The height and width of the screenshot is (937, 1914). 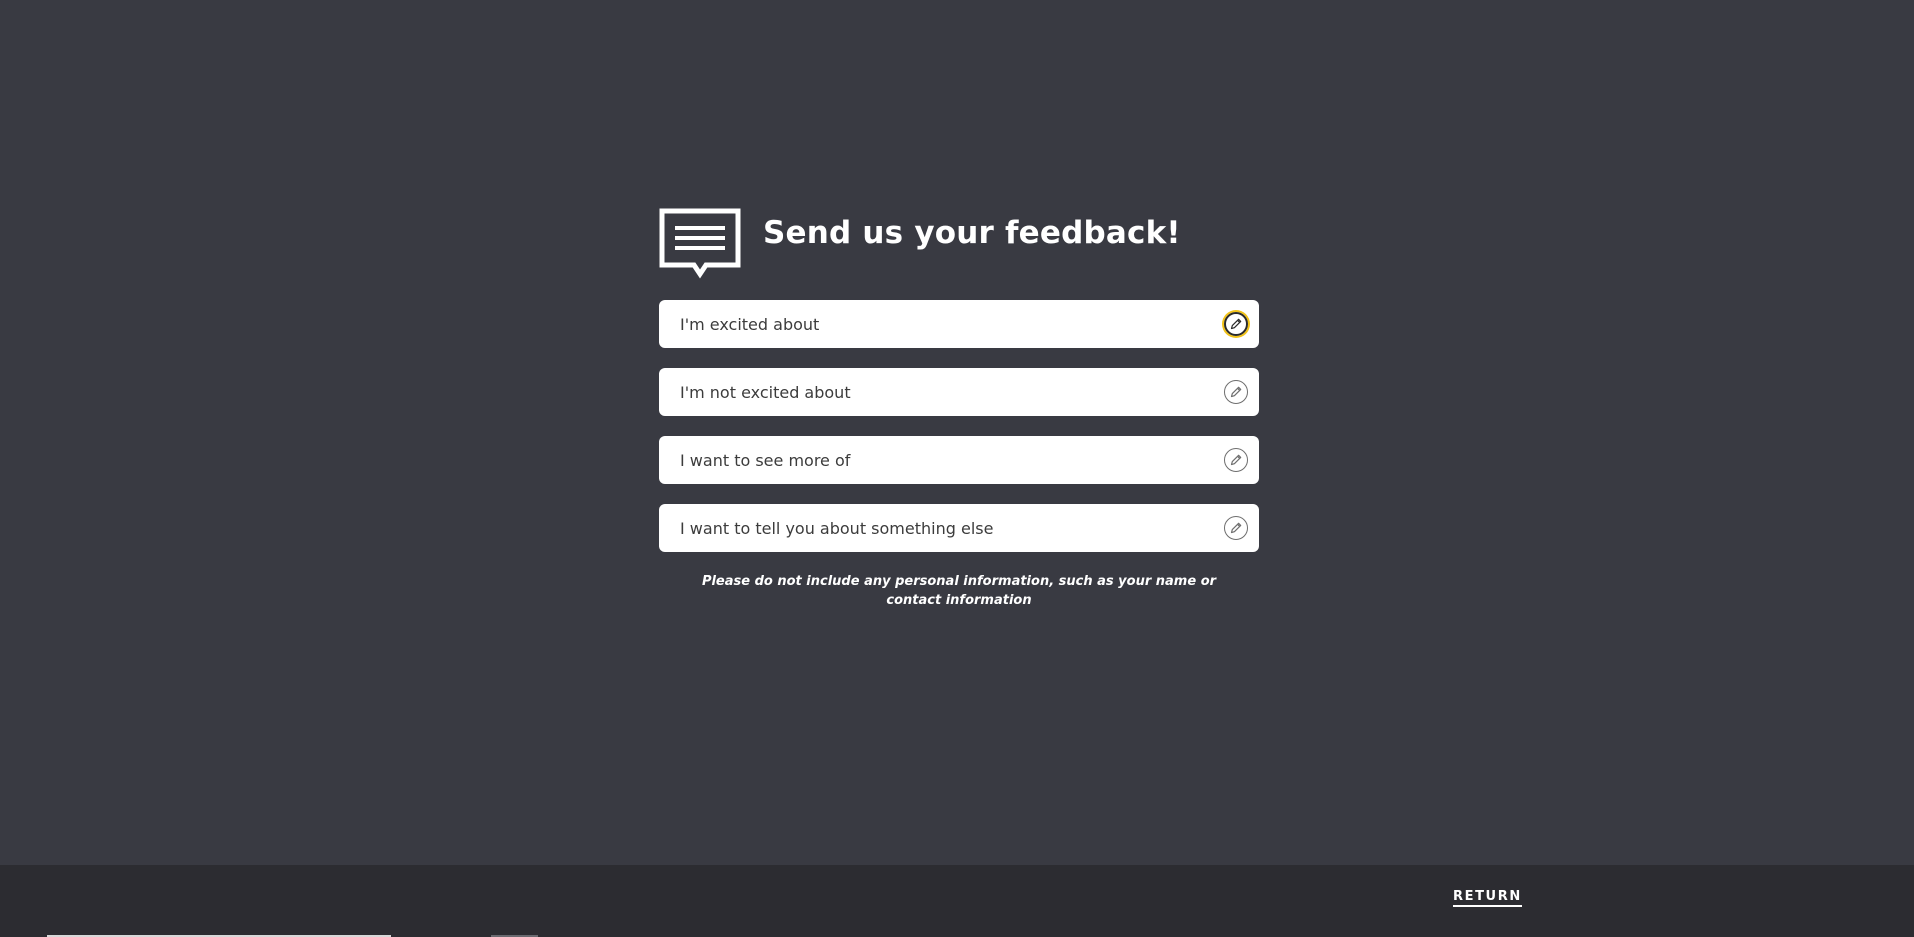 What do you see at coordinates (957, 901) in the screenshot?
I see `footer-bar: RETURN` at bounding box center [957, 901].